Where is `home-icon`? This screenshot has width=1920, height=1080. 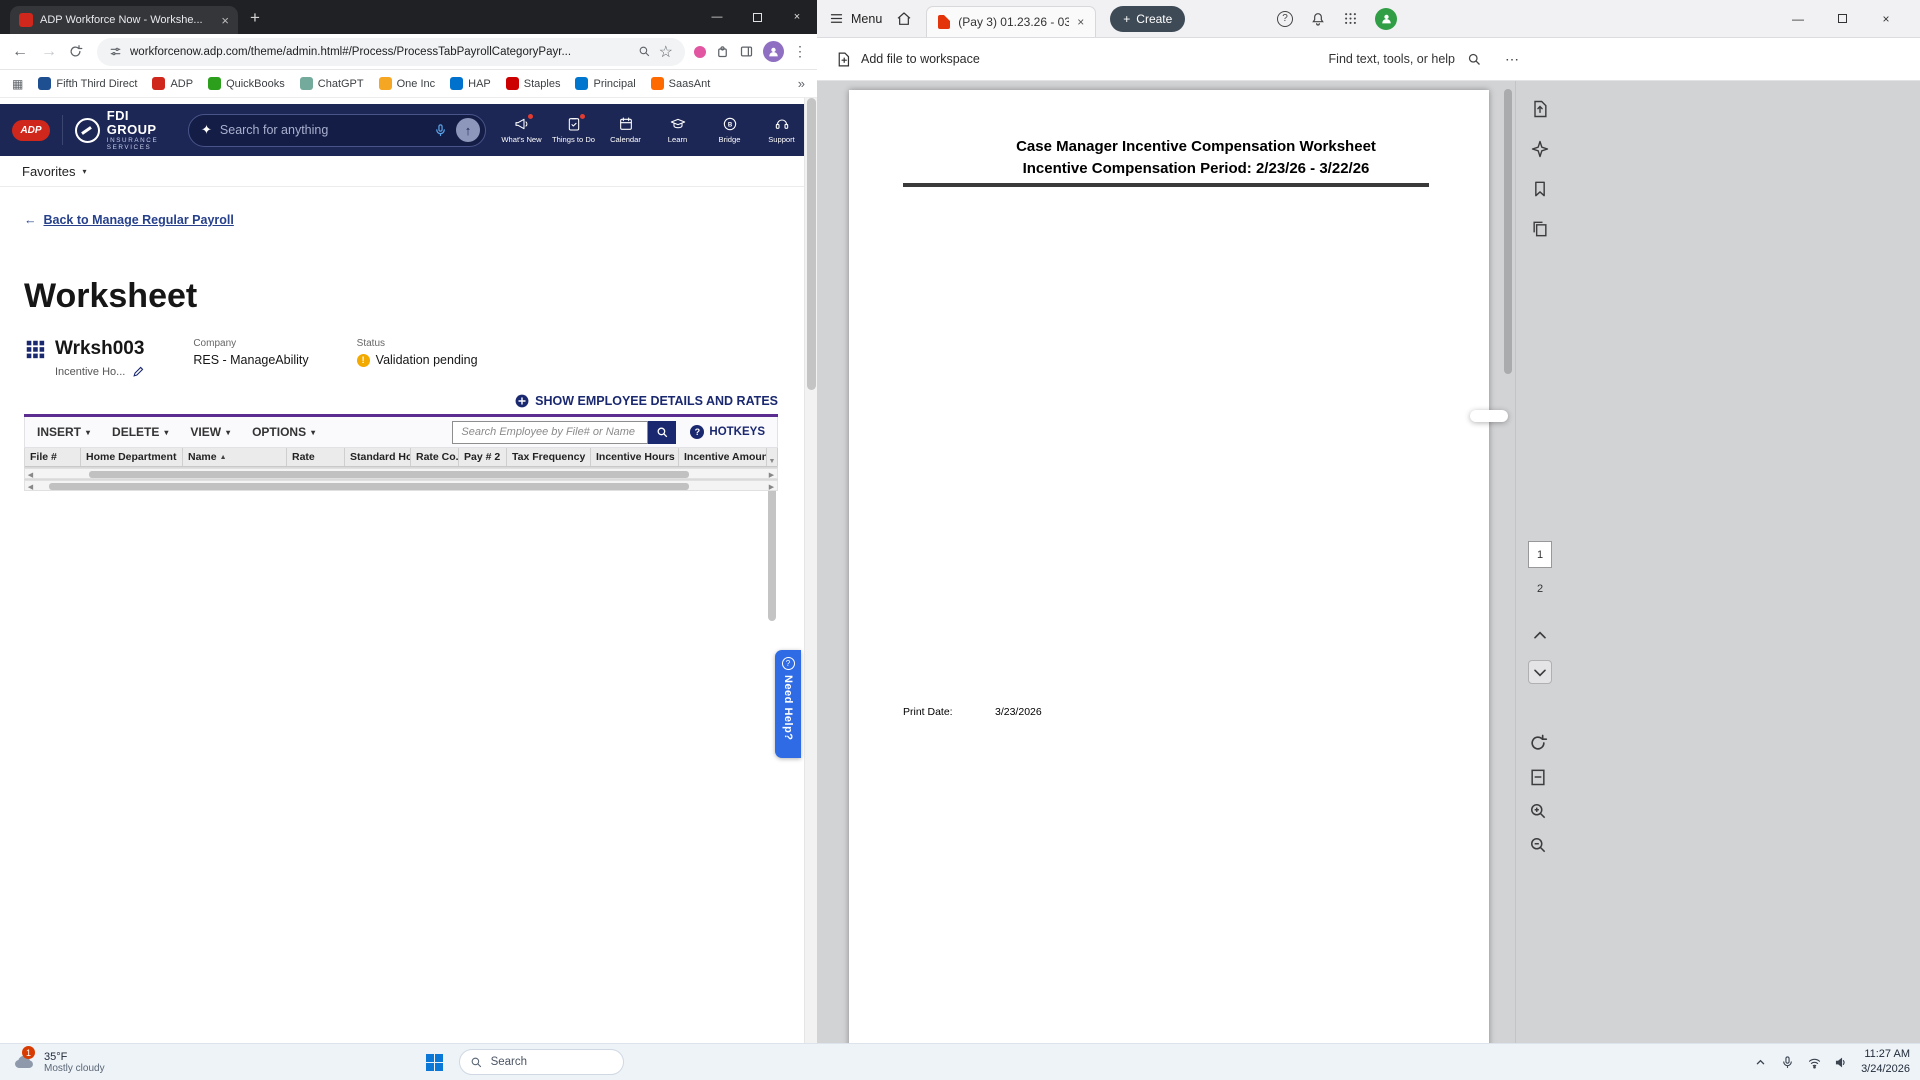 home-icon is located at coordinates (904, 19).